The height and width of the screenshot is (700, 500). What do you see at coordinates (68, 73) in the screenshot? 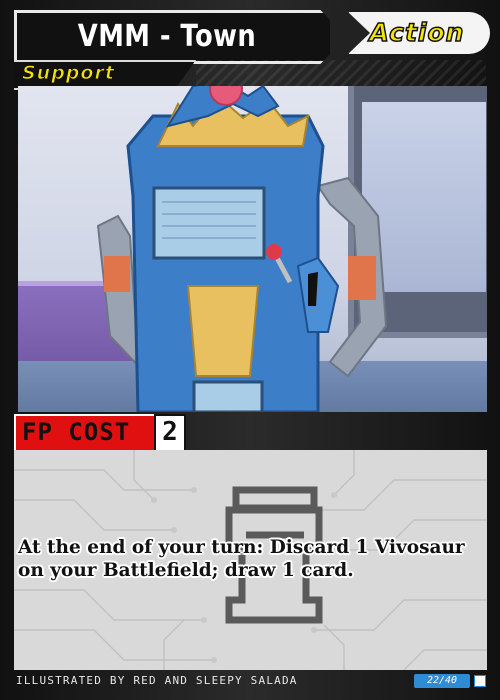
I see `subtype-label: Support` at bounding box center [68, 73].